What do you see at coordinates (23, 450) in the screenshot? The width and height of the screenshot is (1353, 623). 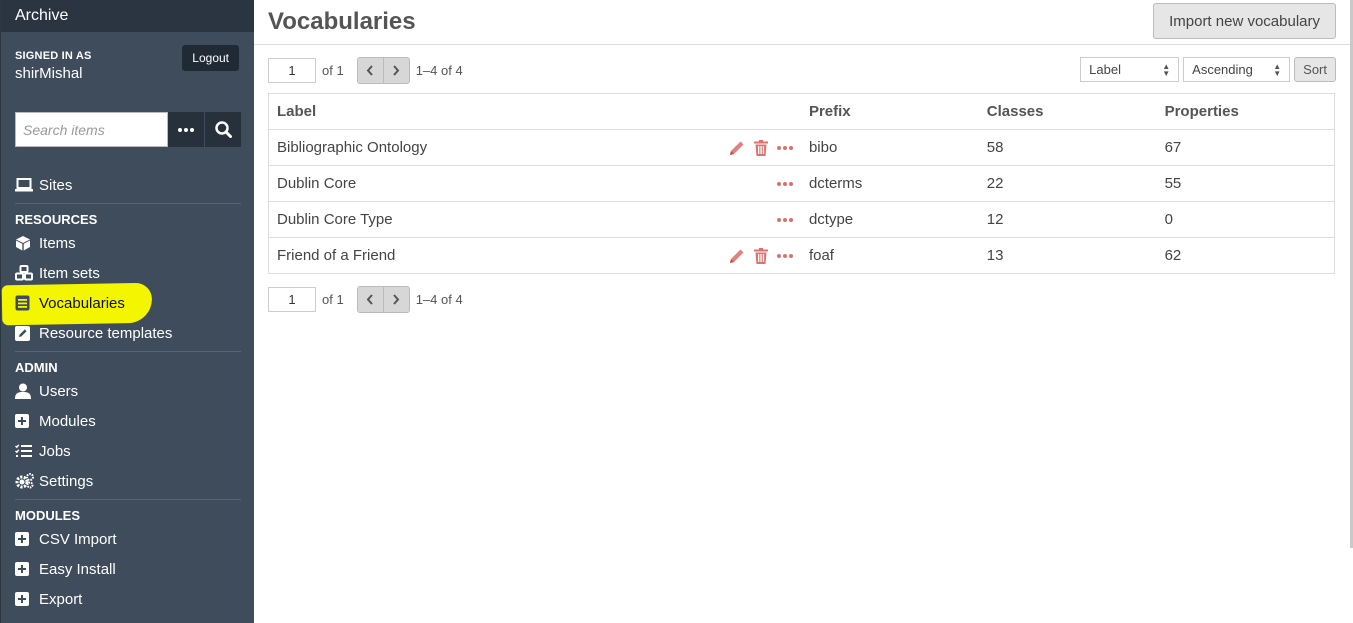 I see `tasks-icon` at bounding box center [23, 450].